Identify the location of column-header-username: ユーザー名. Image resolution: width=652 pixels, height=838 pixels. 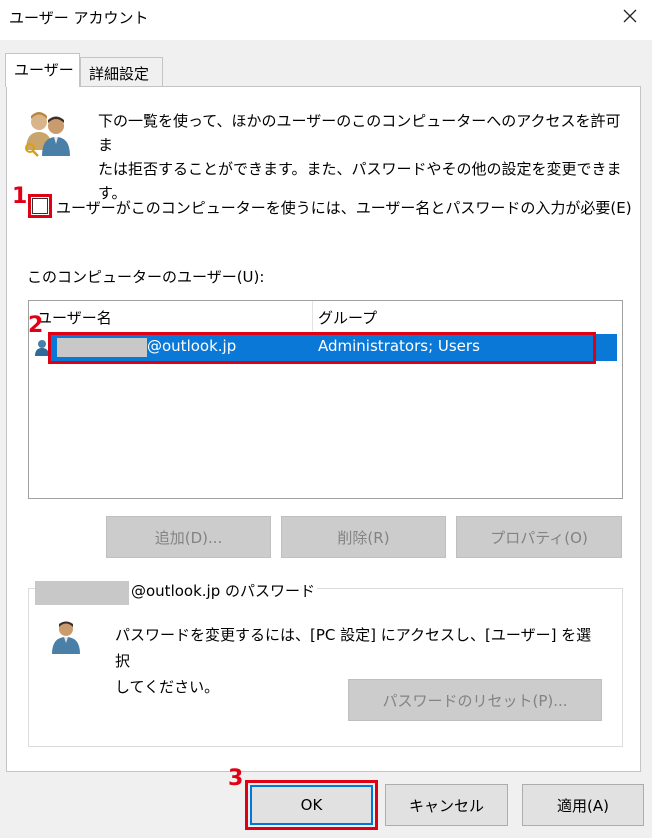
(74, 317).